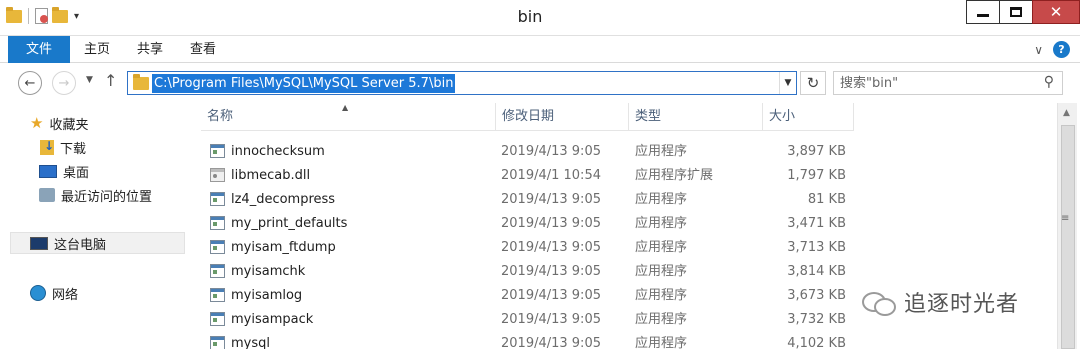 Image resolution: width=1080 pixels, height=349 pixels. Describe the element at coordinates (107, 197) in the screenshot. I see `sidebar-item-label: 最近访问的位置` at that location.